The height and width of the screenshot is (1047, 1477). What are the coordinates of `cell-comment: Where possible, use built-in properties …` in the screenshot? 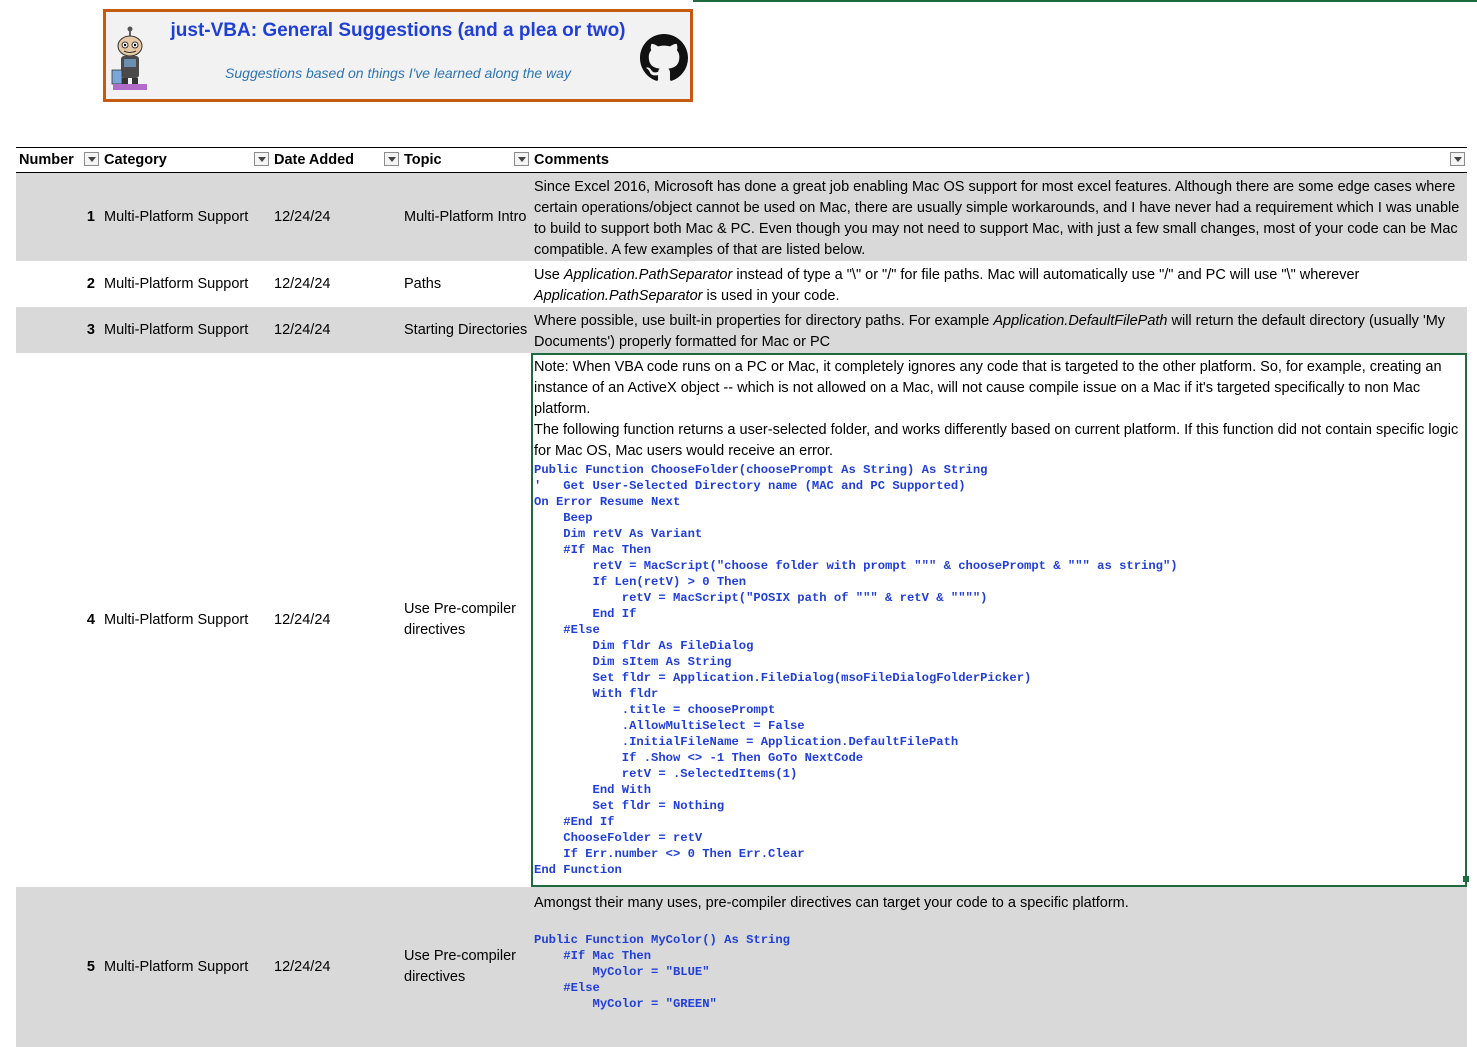 It's located at (999, 330).